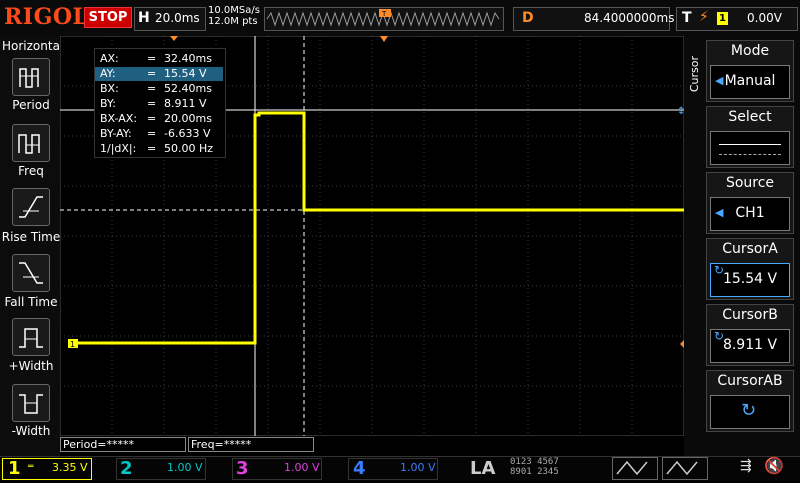  What do you see at coordinates (750, 117) in the screenshot?
I see `select-title: Select` at bounding box center [750, 117].